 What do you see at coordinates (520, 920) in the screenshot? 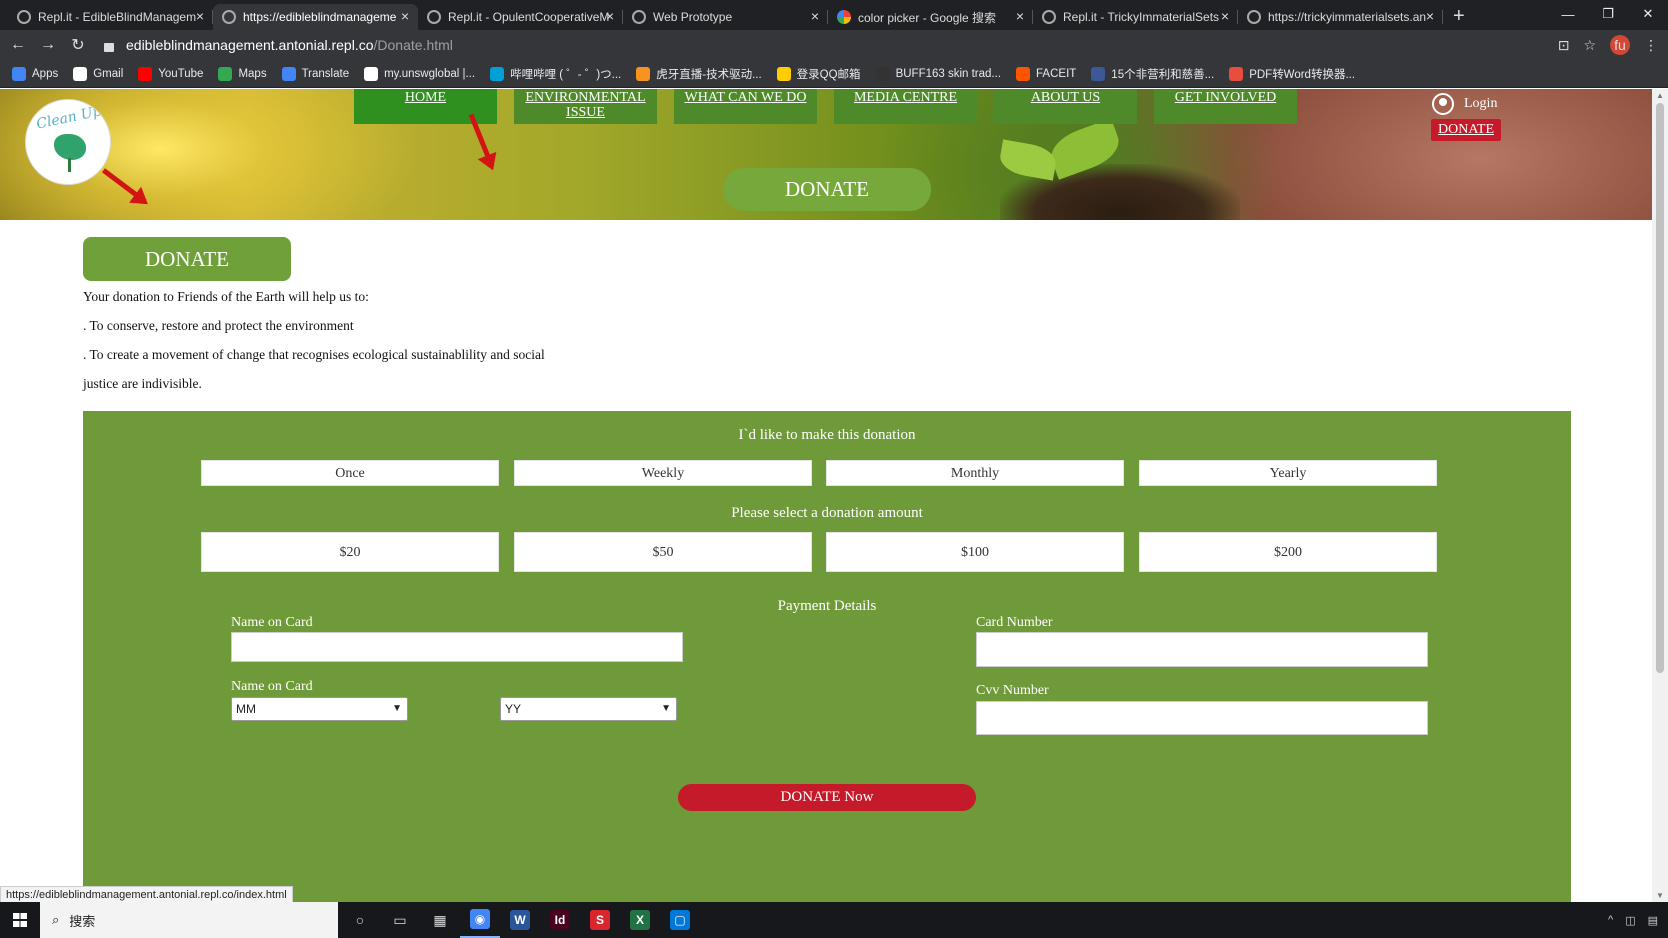
I see `taskbar-app: W` at bounding box center [520, 920].